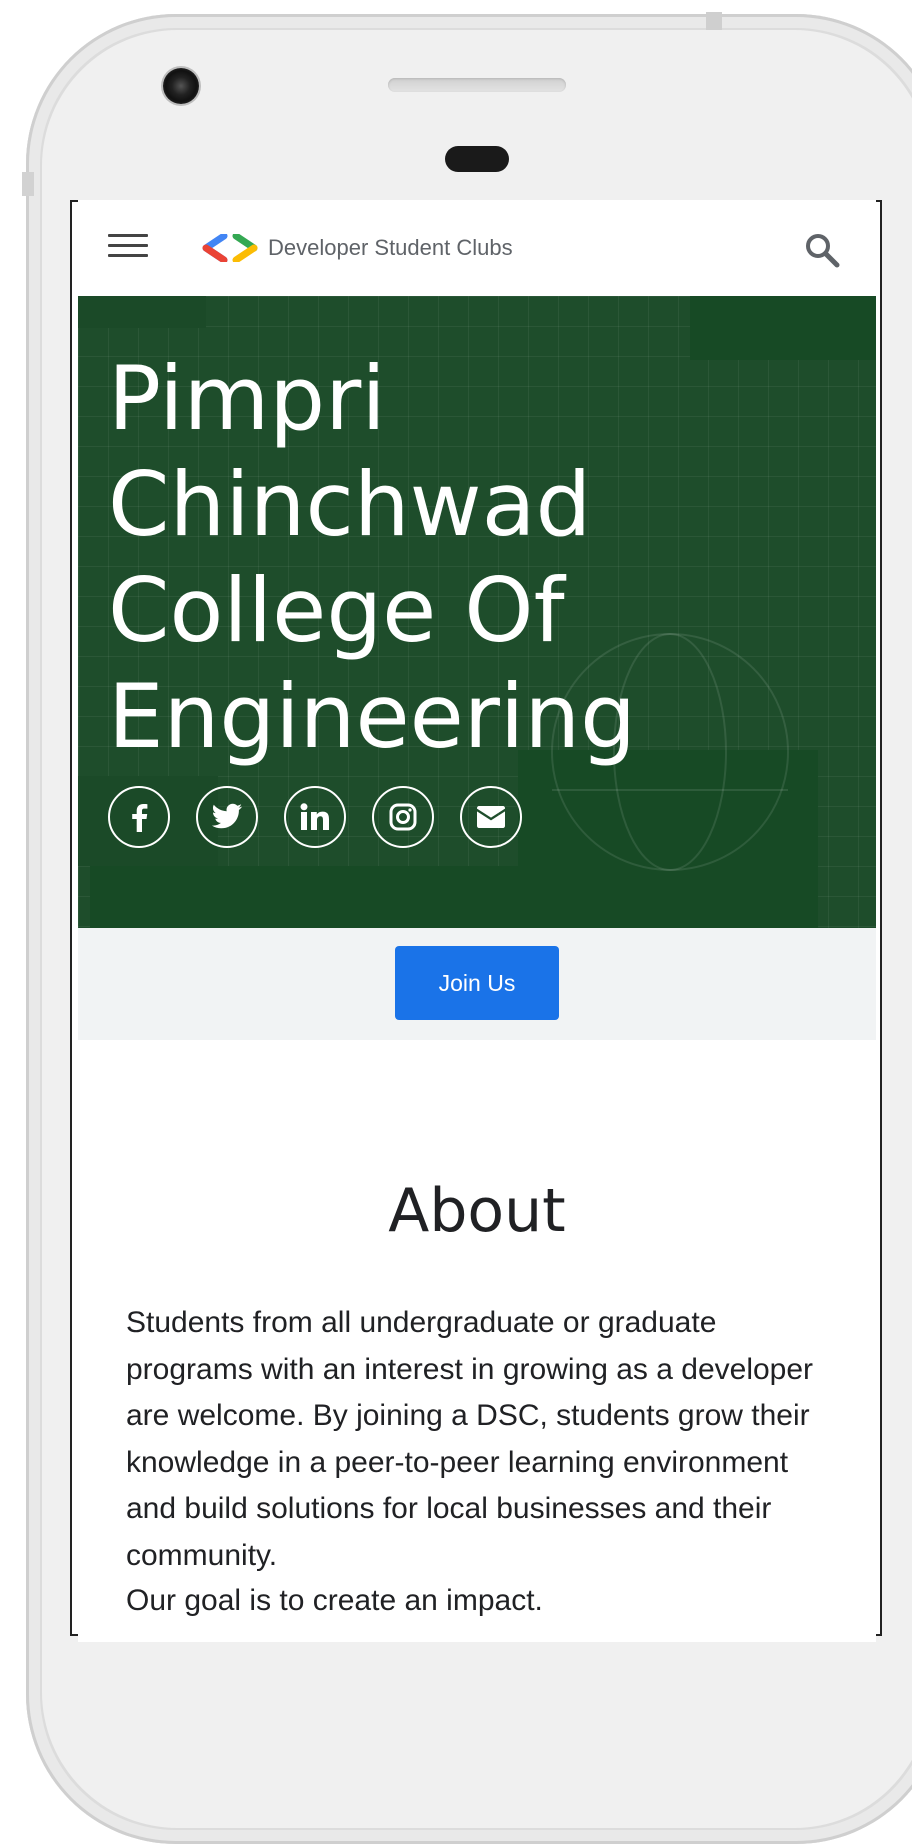 This screenshot has height=1846, width=912. I want to click on phone-chin, so click(480, 1662).